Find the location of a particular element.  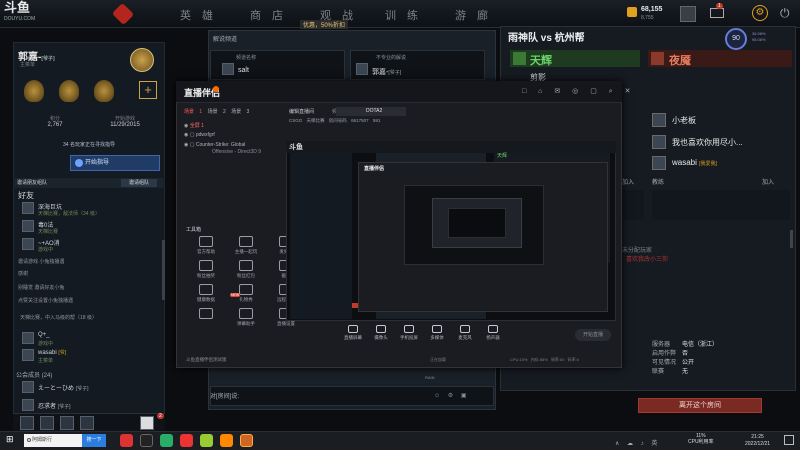

search-button: 搜一下 is located at coordinates (94, 440).